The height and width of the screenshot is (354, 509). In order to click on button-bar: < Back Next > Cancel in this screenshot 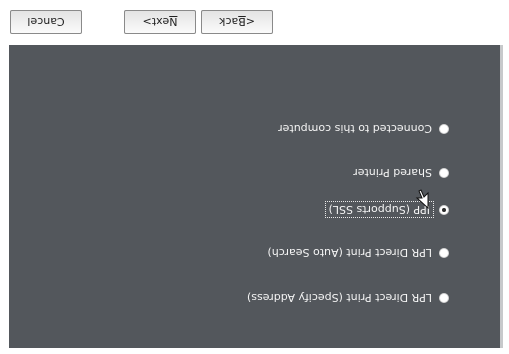, I will do `click(254, 22)`.